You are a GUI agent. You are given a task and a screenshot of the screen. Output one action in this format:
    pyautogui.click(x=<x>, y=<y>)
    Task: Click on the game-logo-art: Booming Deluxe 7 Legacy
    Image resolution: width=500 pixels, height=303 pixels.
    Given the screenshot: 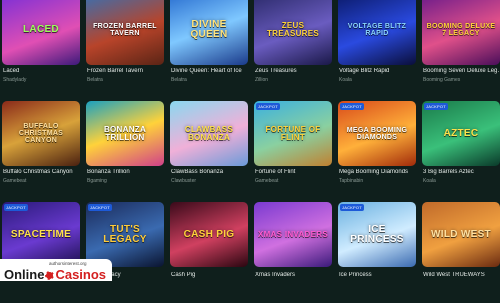 What is the action you would take?
    pyautogui.click(x=461, y=29)
    